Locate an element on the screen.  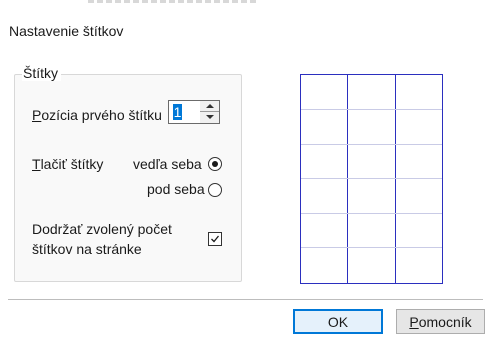
first-label-position-label: Pozícia prvého štítku is located at coordinates (97, 115).